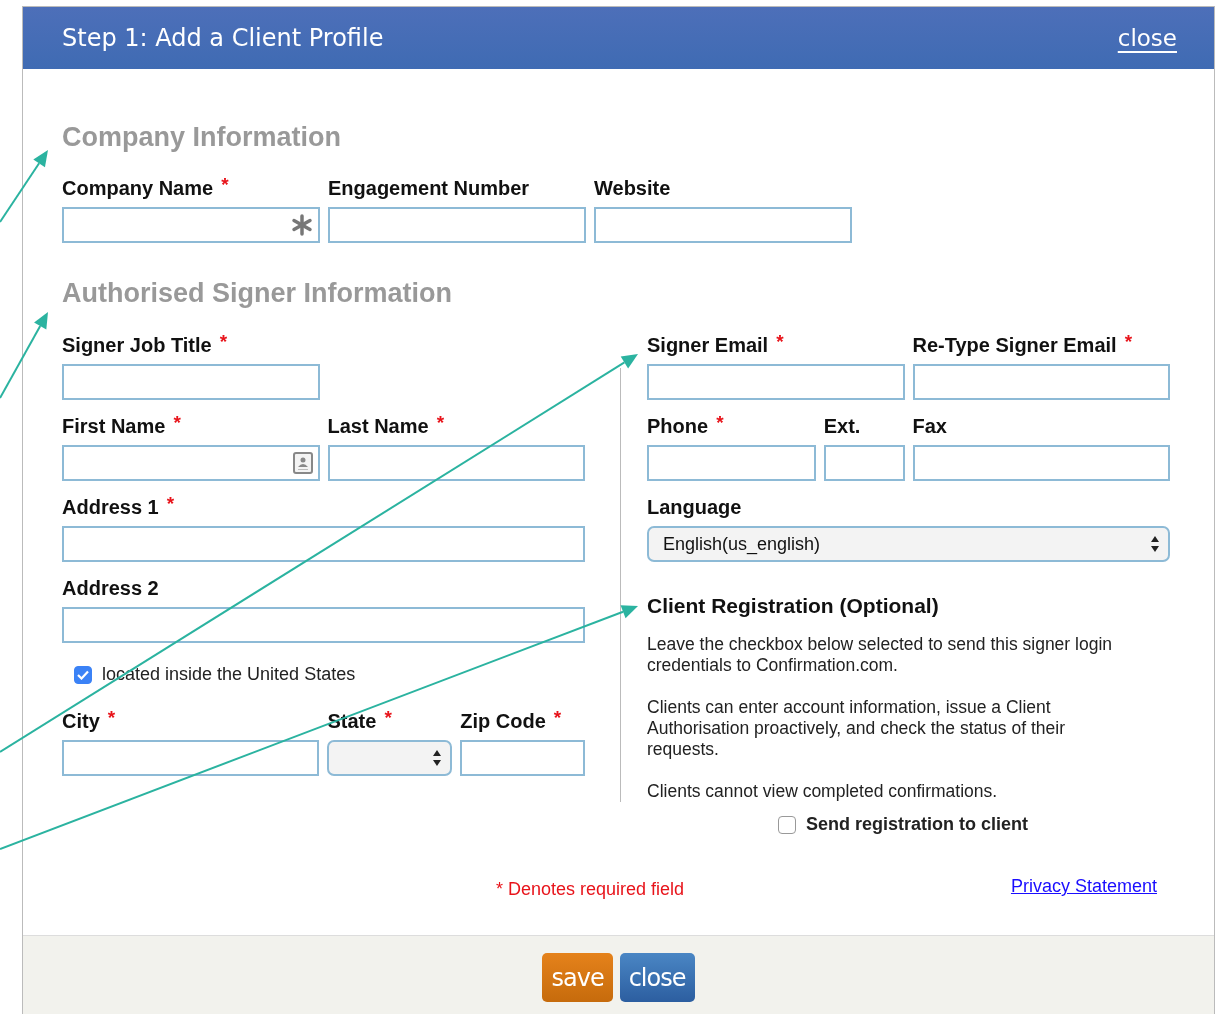 Image resolution: width=1220 pixels, height=1014 pixels. I want to click on select-field, so click(390, 758).